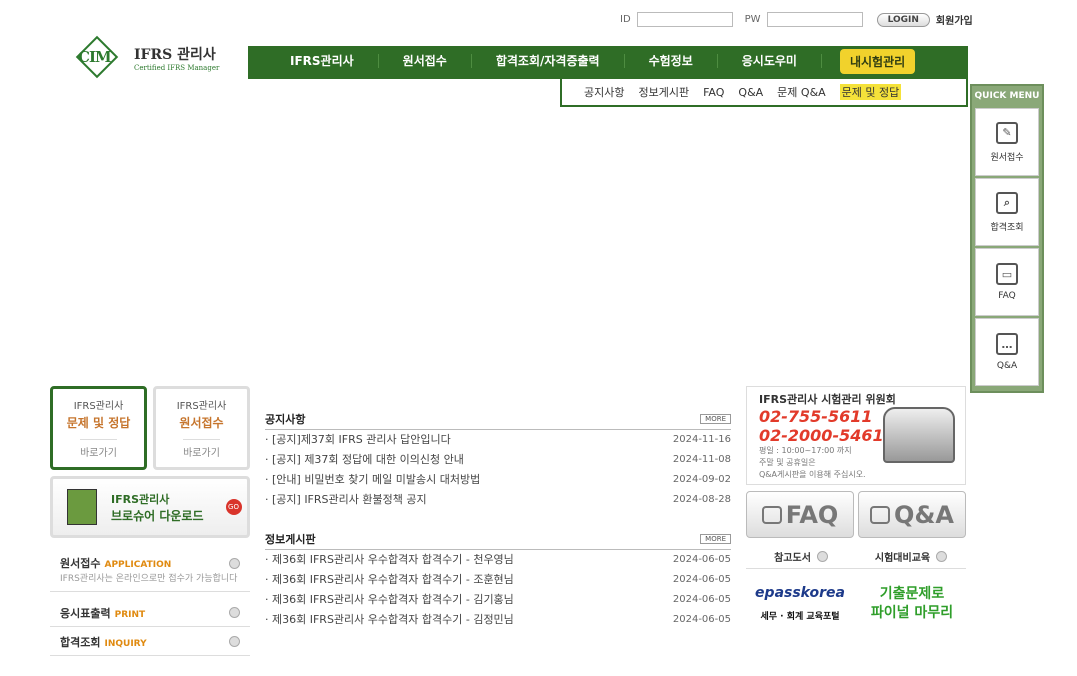 Image resolution: width=1077 pixels, height=676 pixels. Describe the element at coordinates (150, 613) in the screenshot. I see `print-row: 응시표출력 PRINT` at that location.